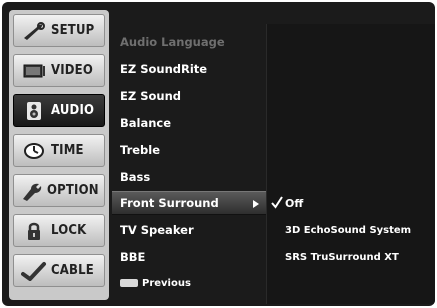 Image resolution: width=437 pixels, height=308 pixels. I want to click on option-label: SRS TruSurround XT, so click(342, 257).